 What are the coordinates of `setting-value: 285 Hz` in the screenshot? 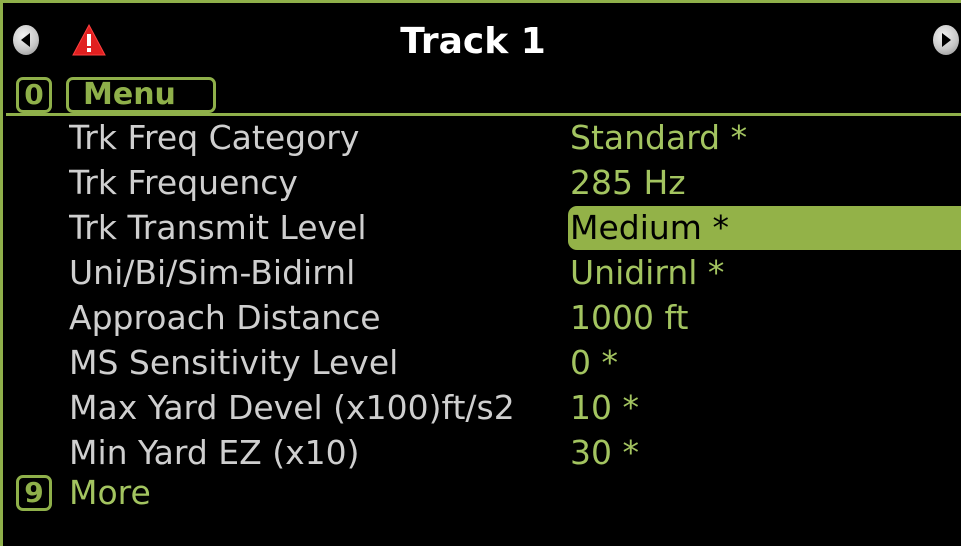 It's located at (628, 183).